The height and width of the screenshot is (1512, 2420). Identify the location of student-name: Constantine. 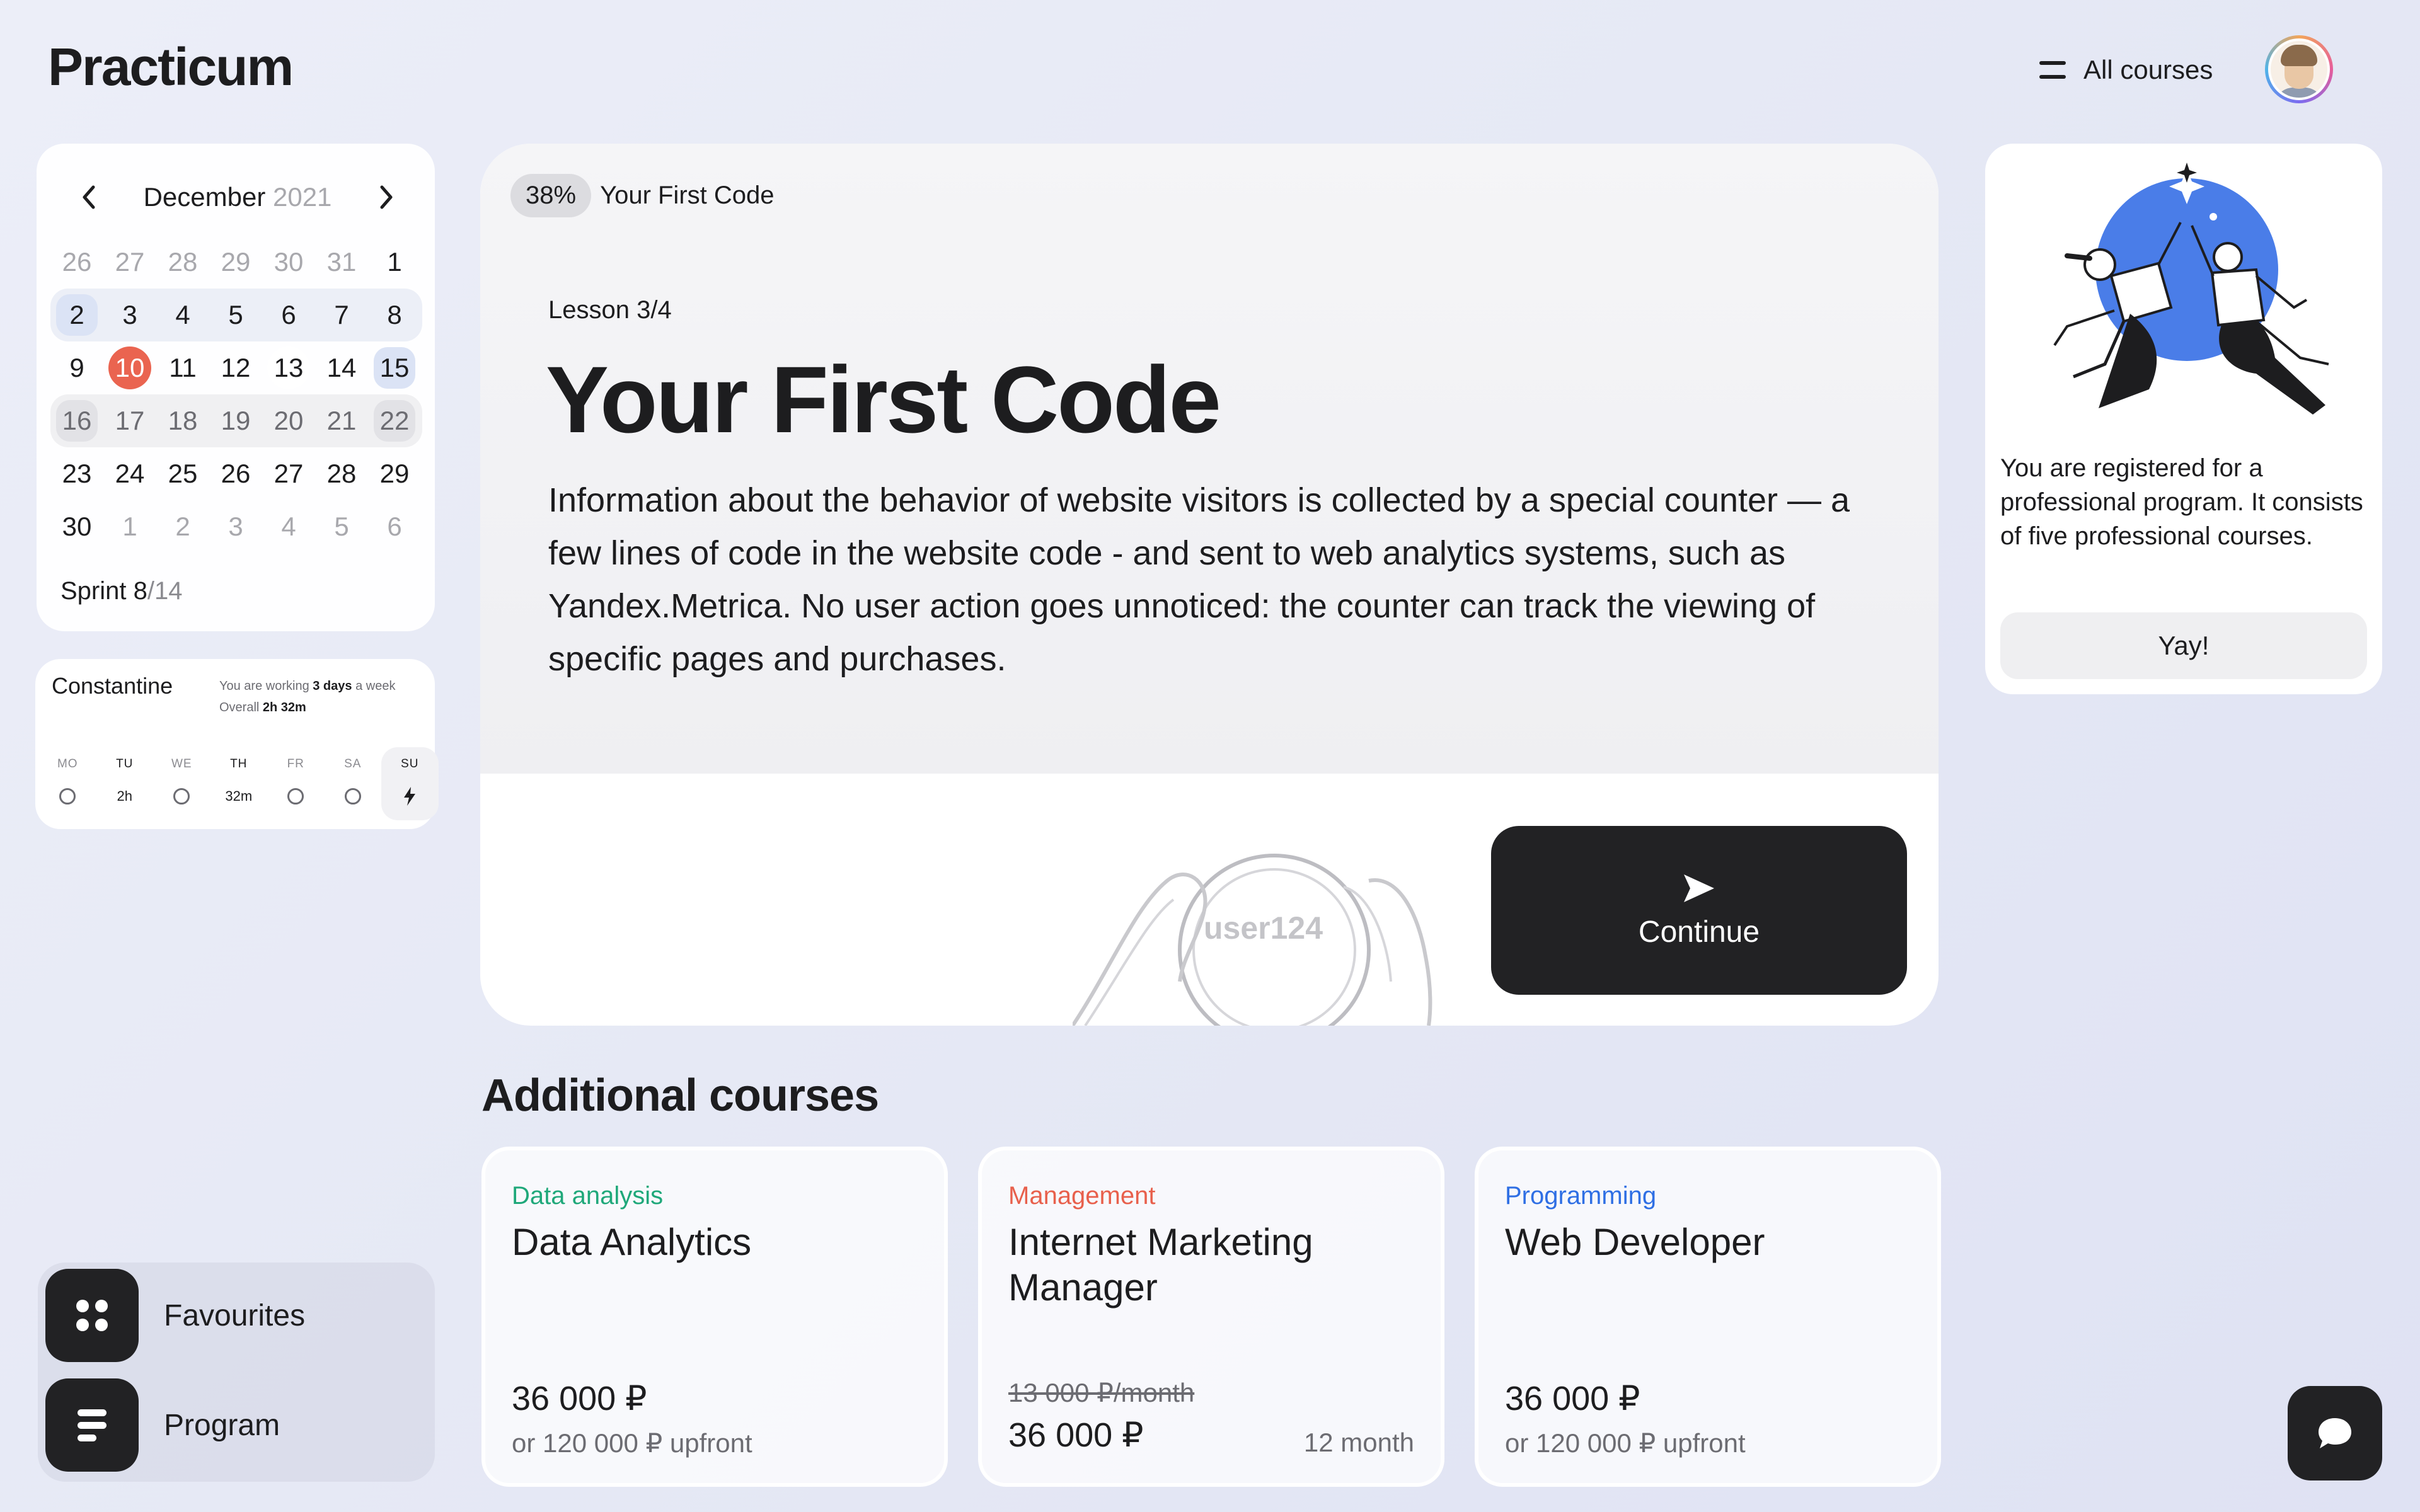
(113, 686).